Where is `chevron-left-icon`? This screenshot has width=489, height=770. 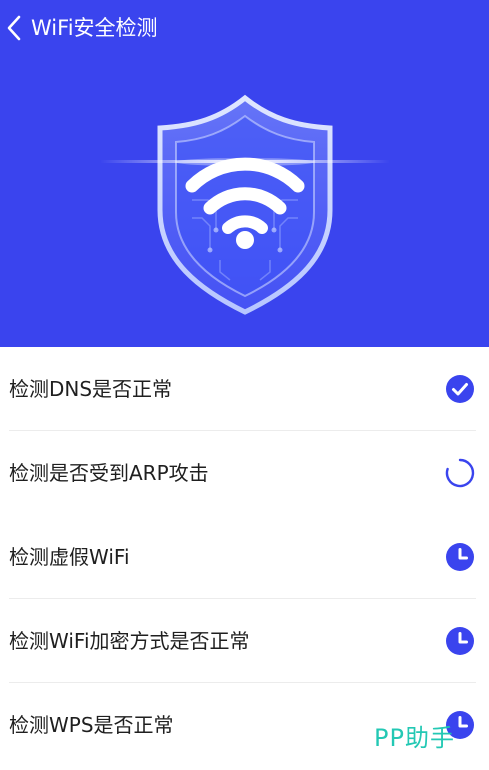 chevron-left-icon is located at coordinates (14, 28).